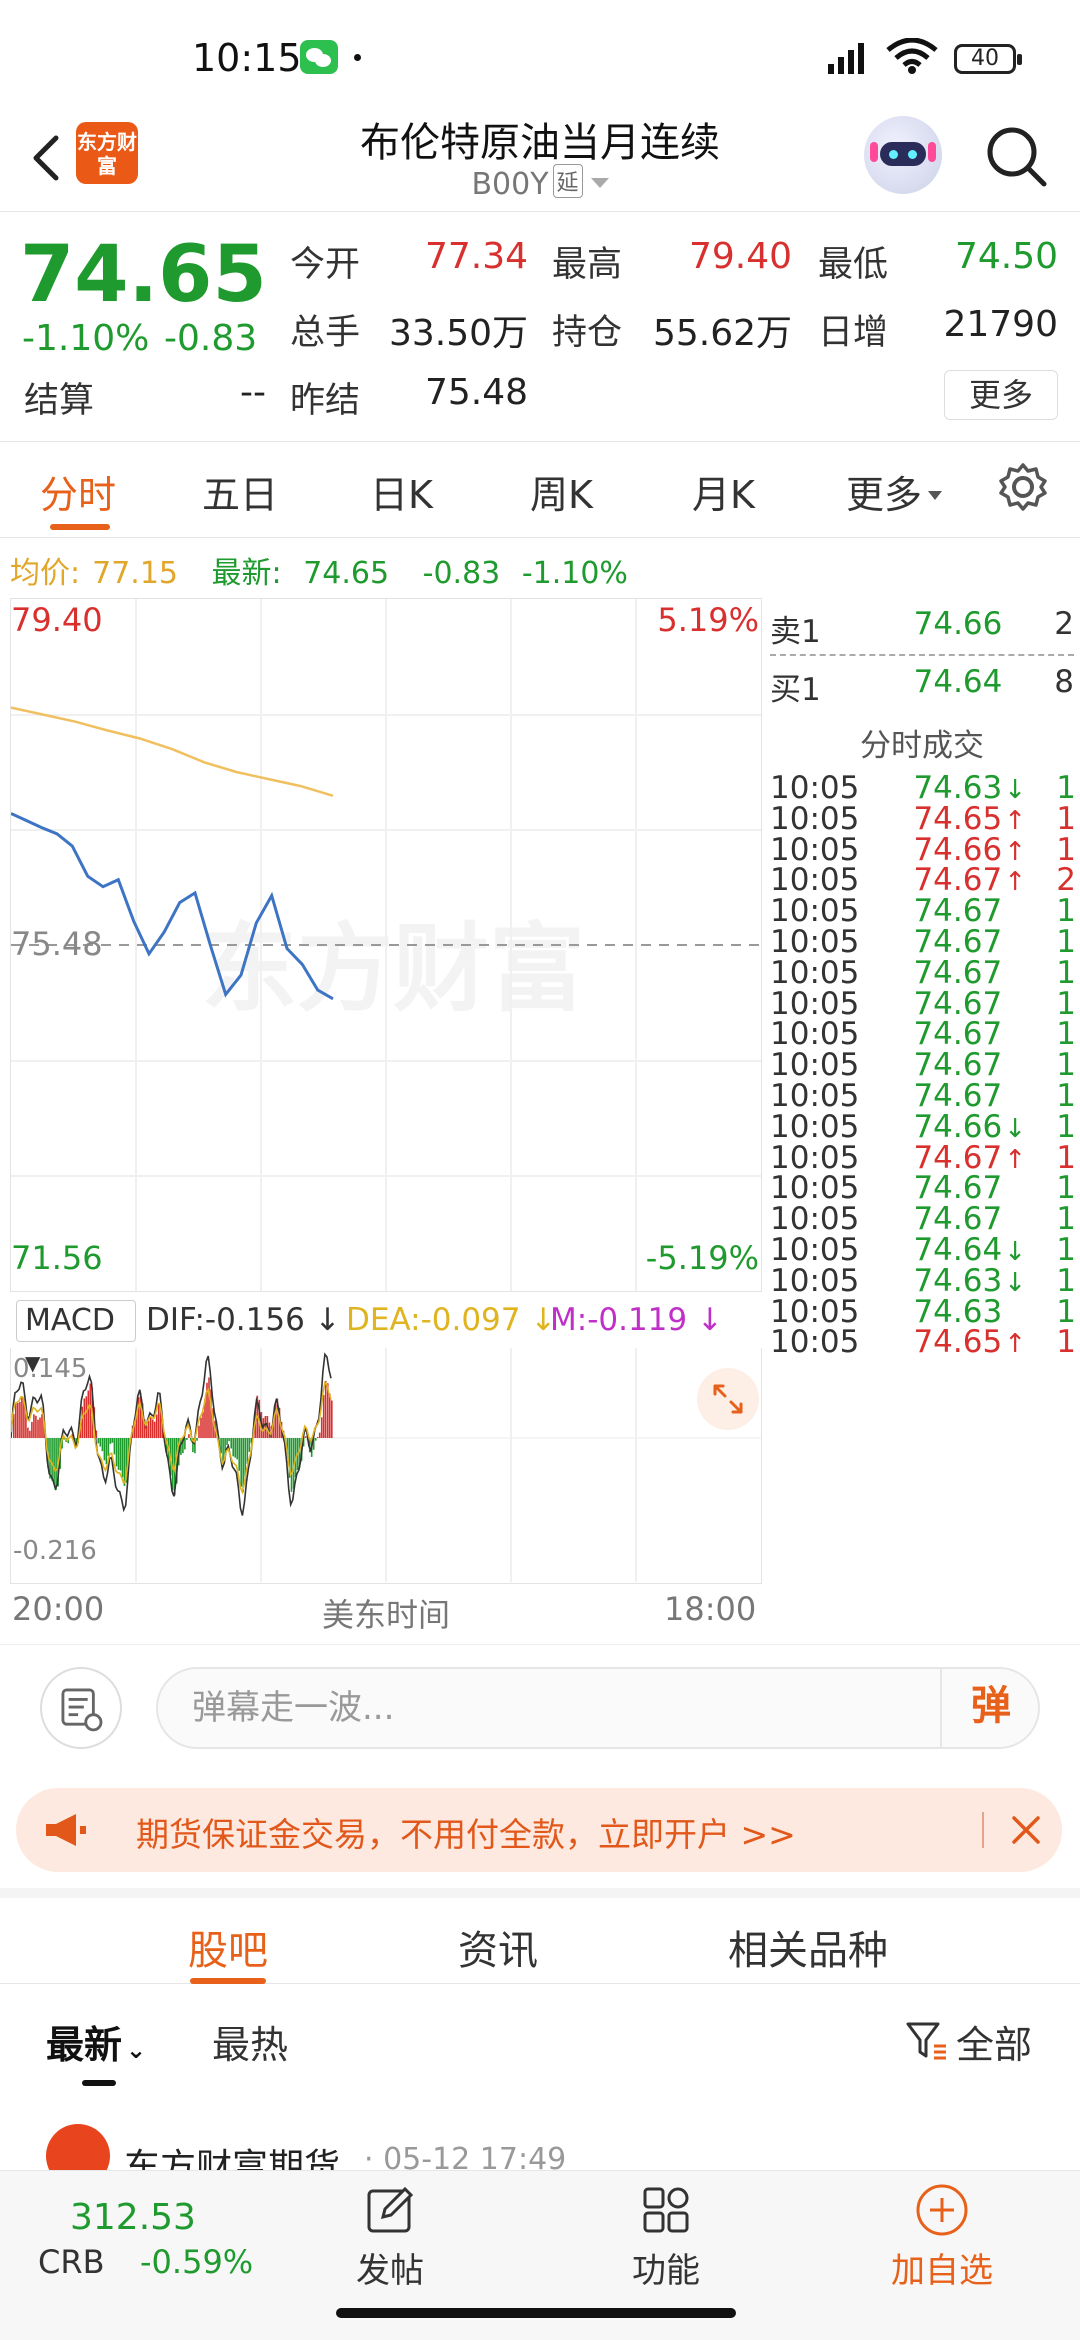 Image resolution: width=1080 pixels, height=2340 pixels. What do you see at coordinates (795, 632) in the screenshot?
I see `ask-label: 卖1` at bounding box center [795, 632].